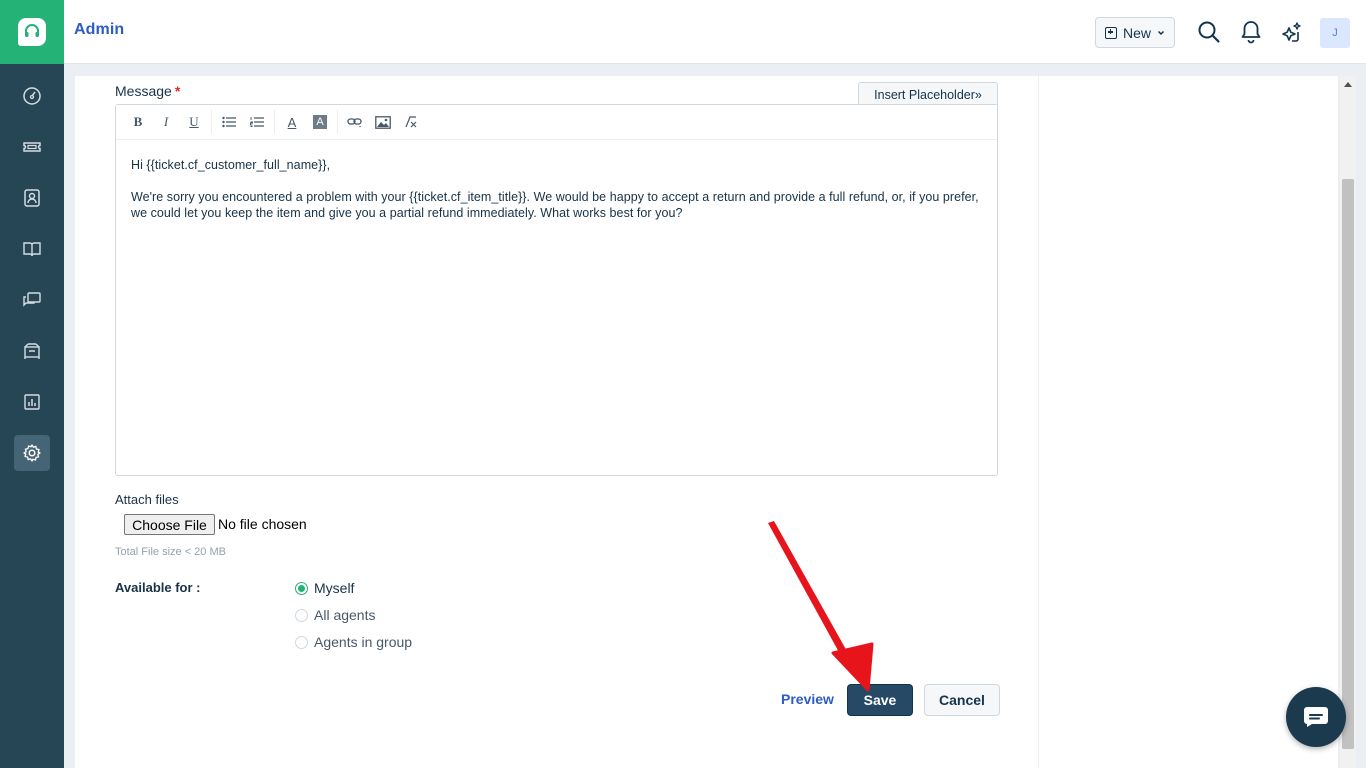 This screenshot has width=1366, height=768. I want to click on solutions-icon, so click(32, 249).